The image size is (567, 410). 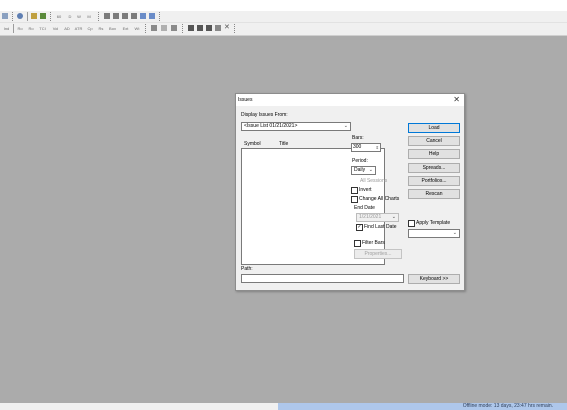 What do you see at coordinates (358, 138) in the screenshot?
I see `bars-label: Bars:` at bounding box center [358, 138].